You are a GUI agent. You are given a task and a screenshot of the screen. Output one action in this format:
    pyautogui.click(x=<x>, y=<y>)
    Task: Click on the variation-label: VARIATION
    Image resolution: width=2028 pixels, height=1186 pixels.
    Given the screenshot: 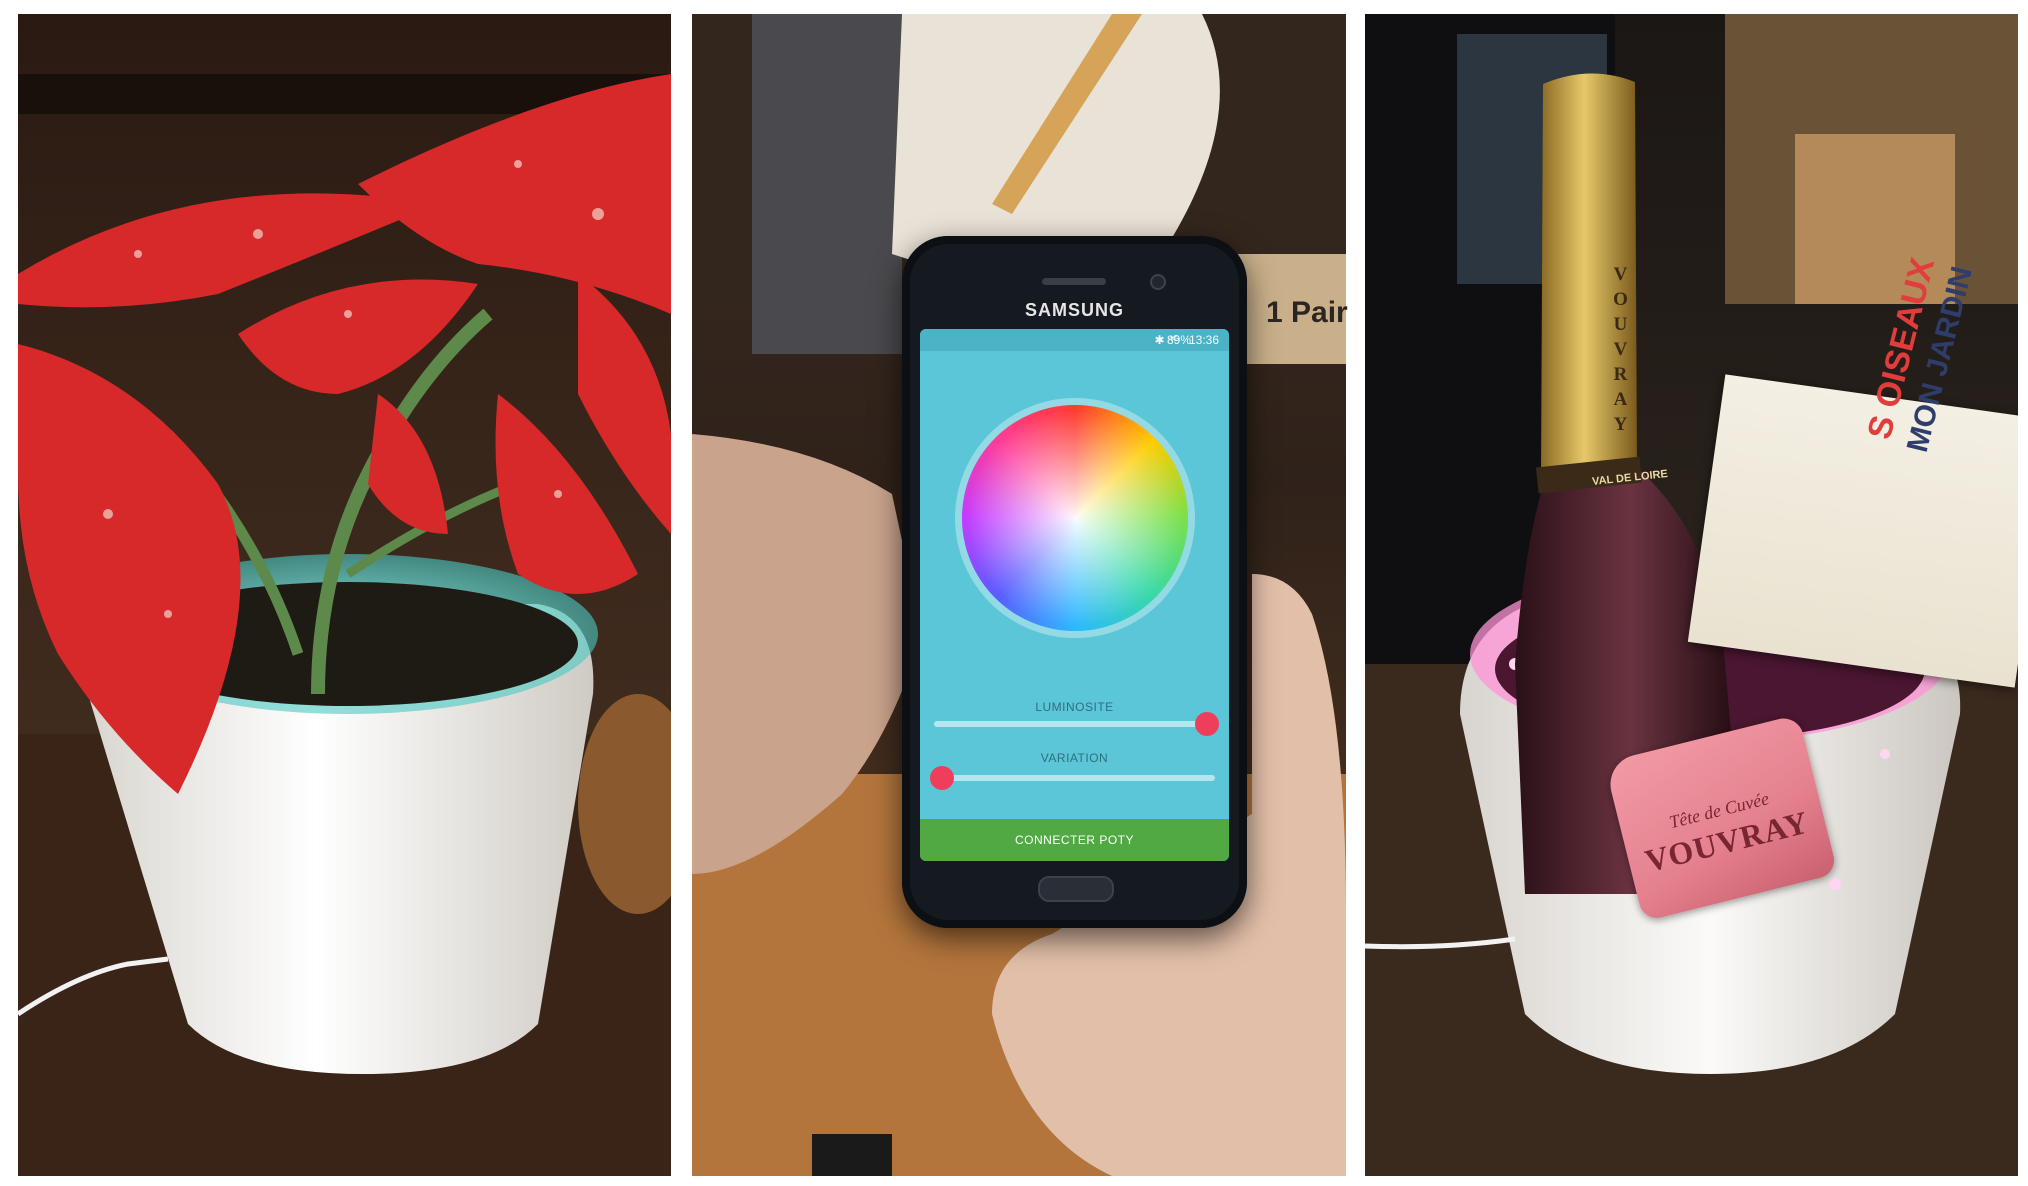 What is the action you would take?
    pyautogui.click(x=1074, y=758)
    